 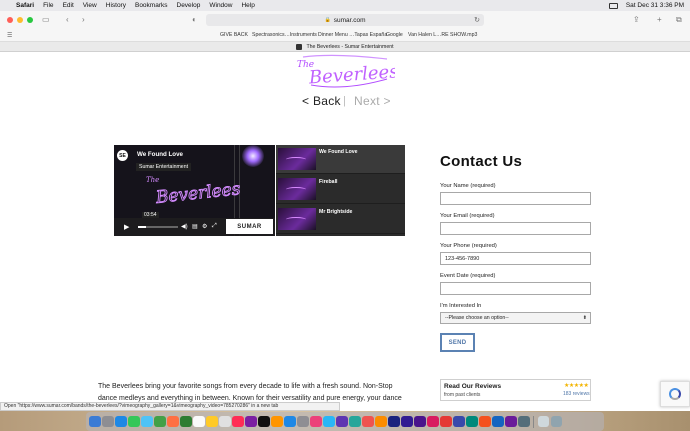 I want to click on app-icon-red, so click(x=368, y=421).